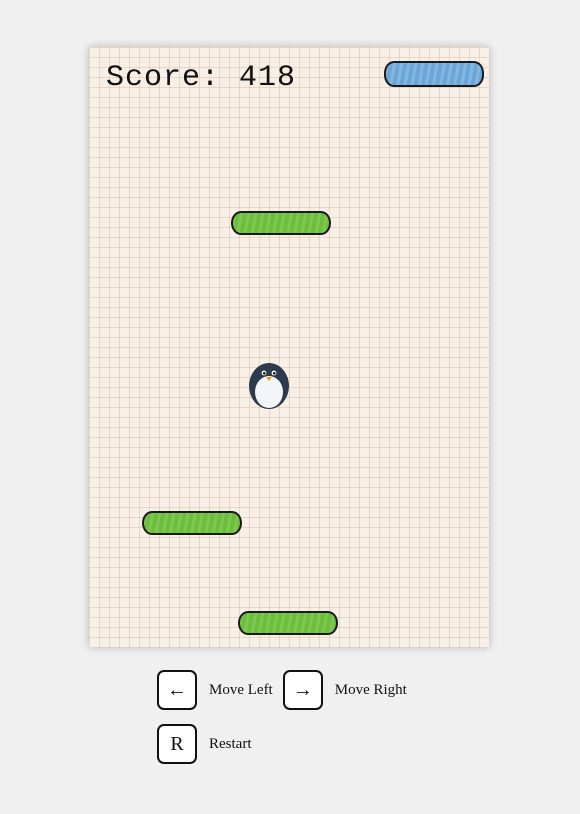 The width and height of the screenshot is (580, 814). What do you see at coordinates (287, 722) in the screenshot?
I see `controls-legend: ← Move Left → Move Right R Restart` at bounding box center [287, 722].